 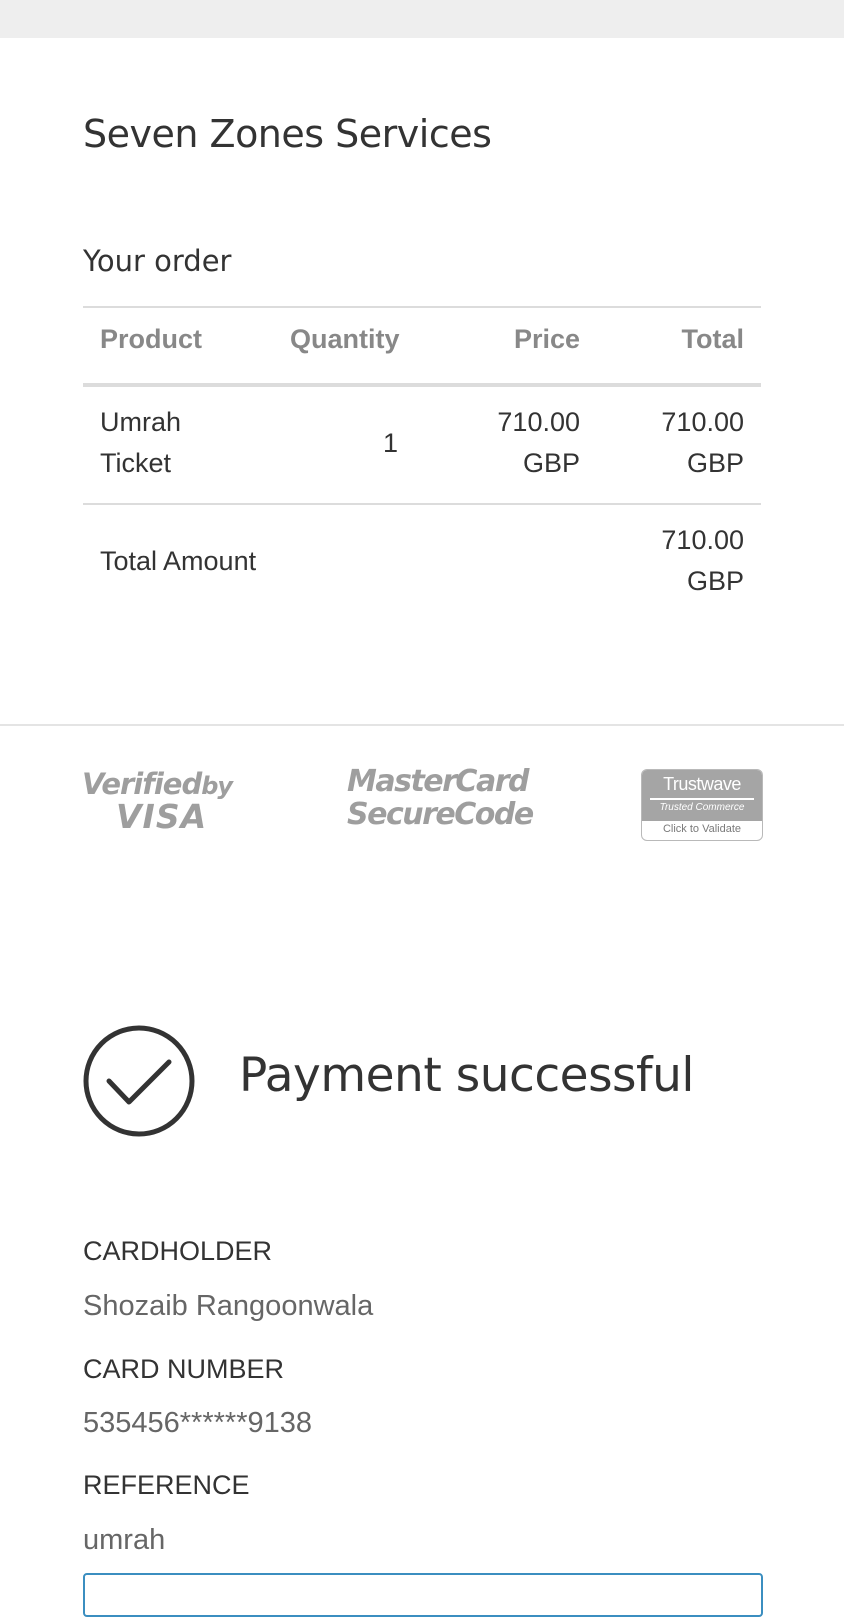 I want to click on top-status-strip, so click(x=422, y=19).